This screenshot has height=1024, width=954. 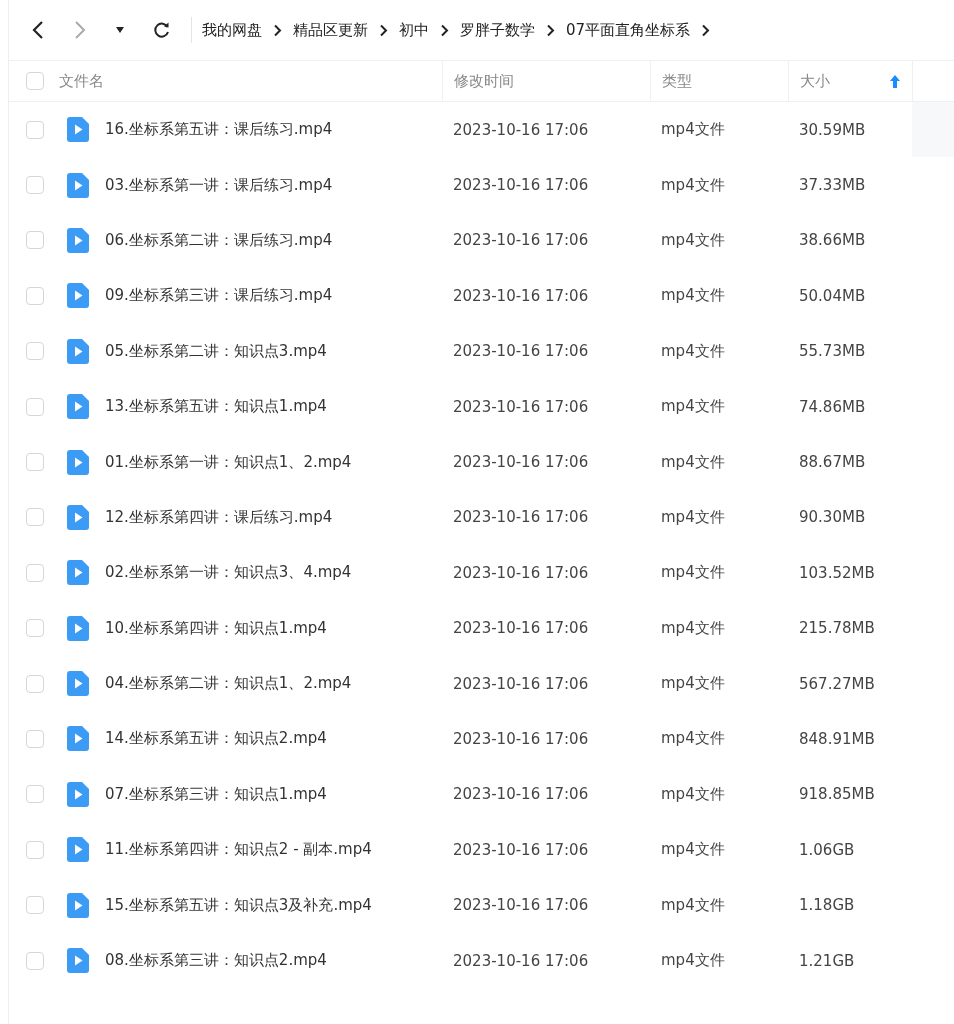 What do you see at coordinates (837, 739) in the screenshot?
I see `file-size: 848.91MB` at bounding box center [837, 739].